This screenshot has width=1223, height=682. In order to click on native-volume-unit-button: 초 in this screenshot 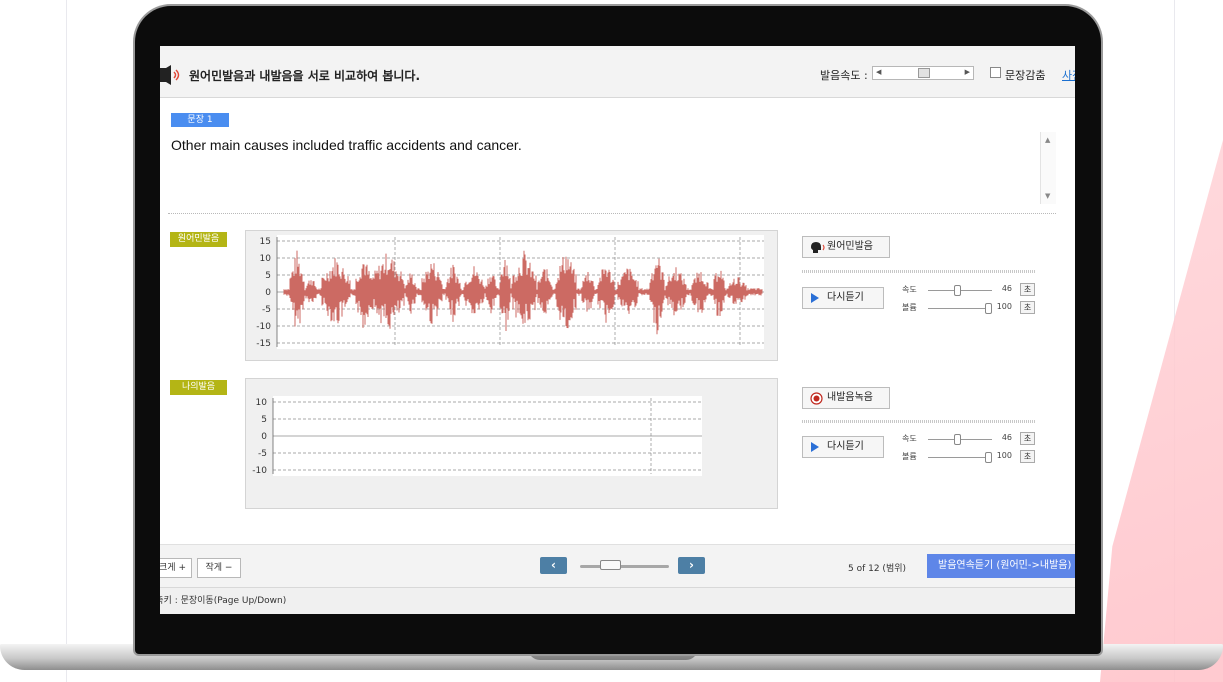, I will do `click(1027, 307)`.